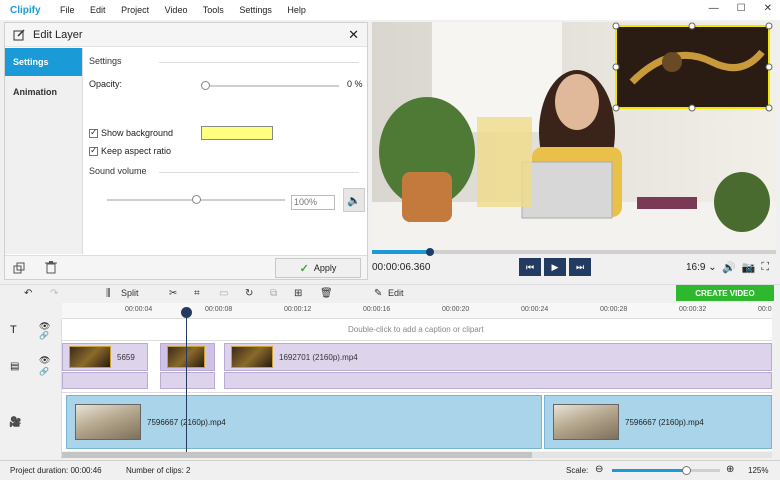 Image resolution: width=780 pixels, height=480 pixels. I want to click on tab-animation: Animation, so click(43, 92).